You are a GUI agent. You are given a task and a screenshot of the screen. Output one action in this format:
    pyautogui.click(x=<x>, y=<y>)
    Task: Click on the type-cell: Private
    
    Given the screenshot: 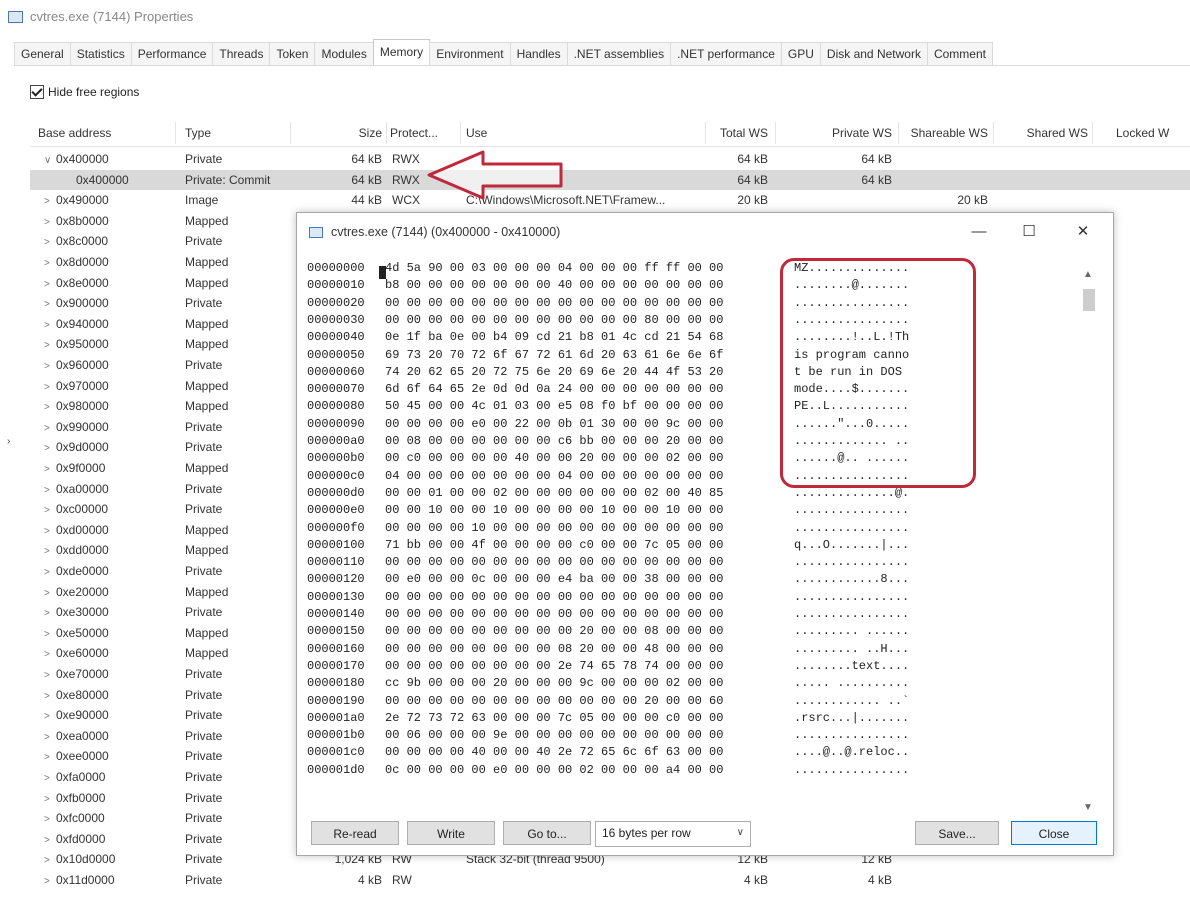 What is the action you would take?
    pyautogui.click(x=204, y=715)
    